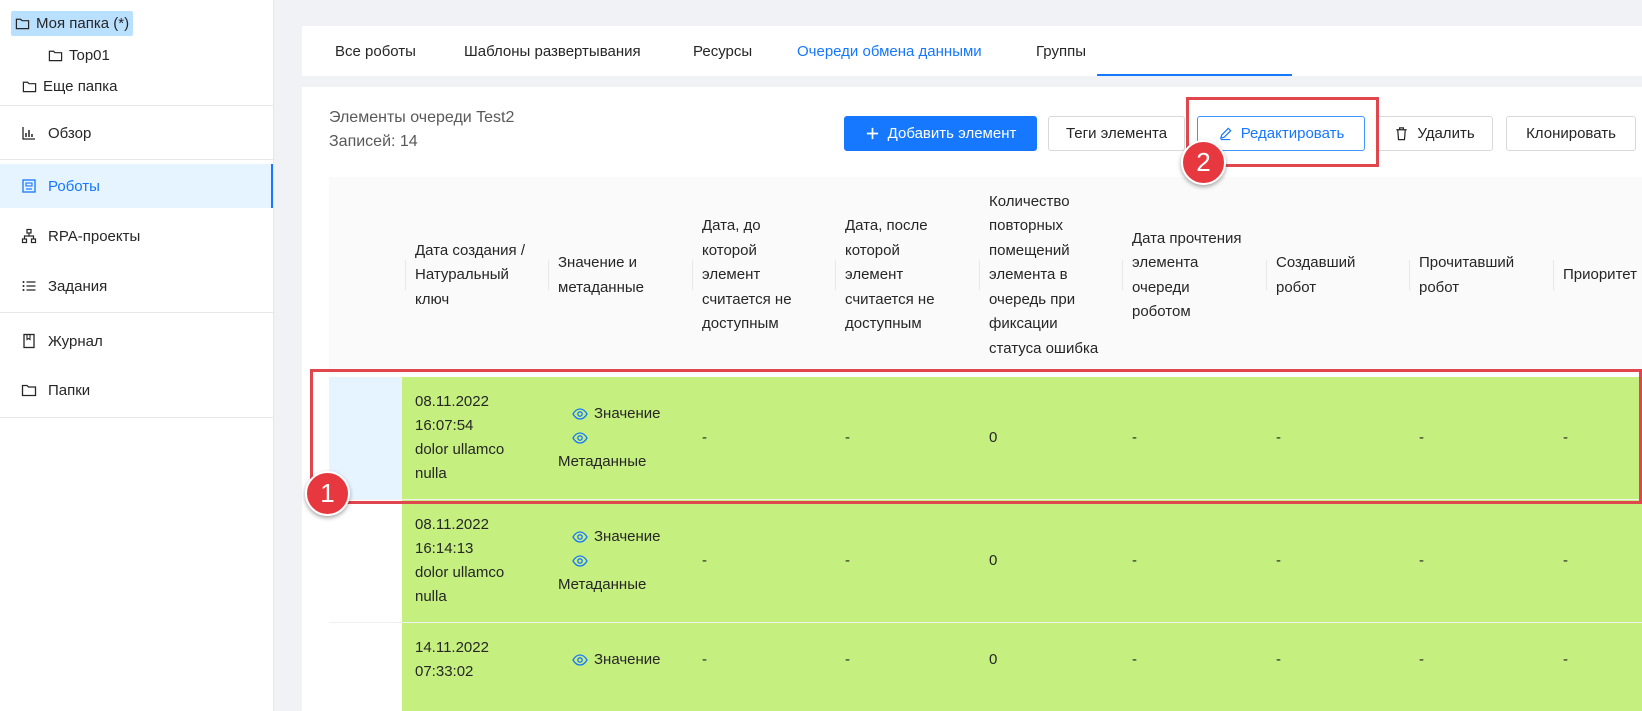 The image size is (1642, 711). I want to click on page-title: Элементы очереди Test2, so click(422, 117).